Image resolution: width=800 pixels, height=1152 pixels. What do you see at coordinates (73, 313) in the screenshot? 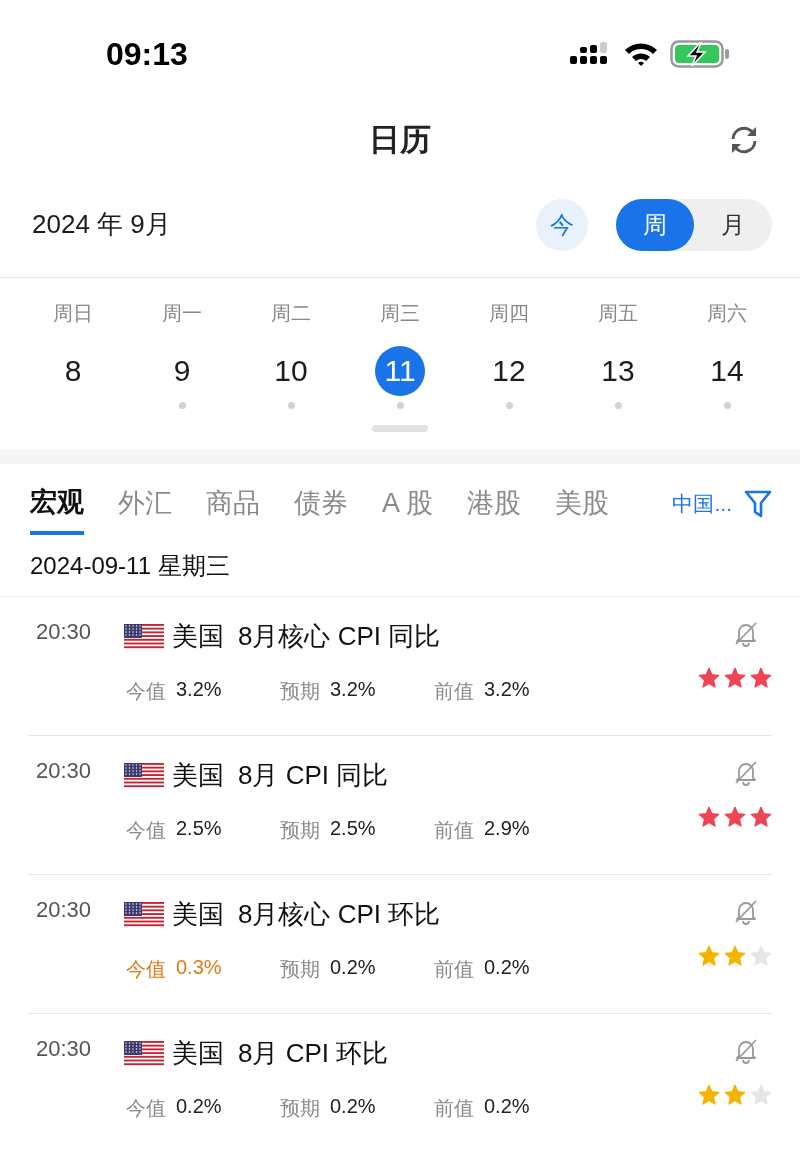
I see `weekday-label: 周日` at bounding box center [73, 313].